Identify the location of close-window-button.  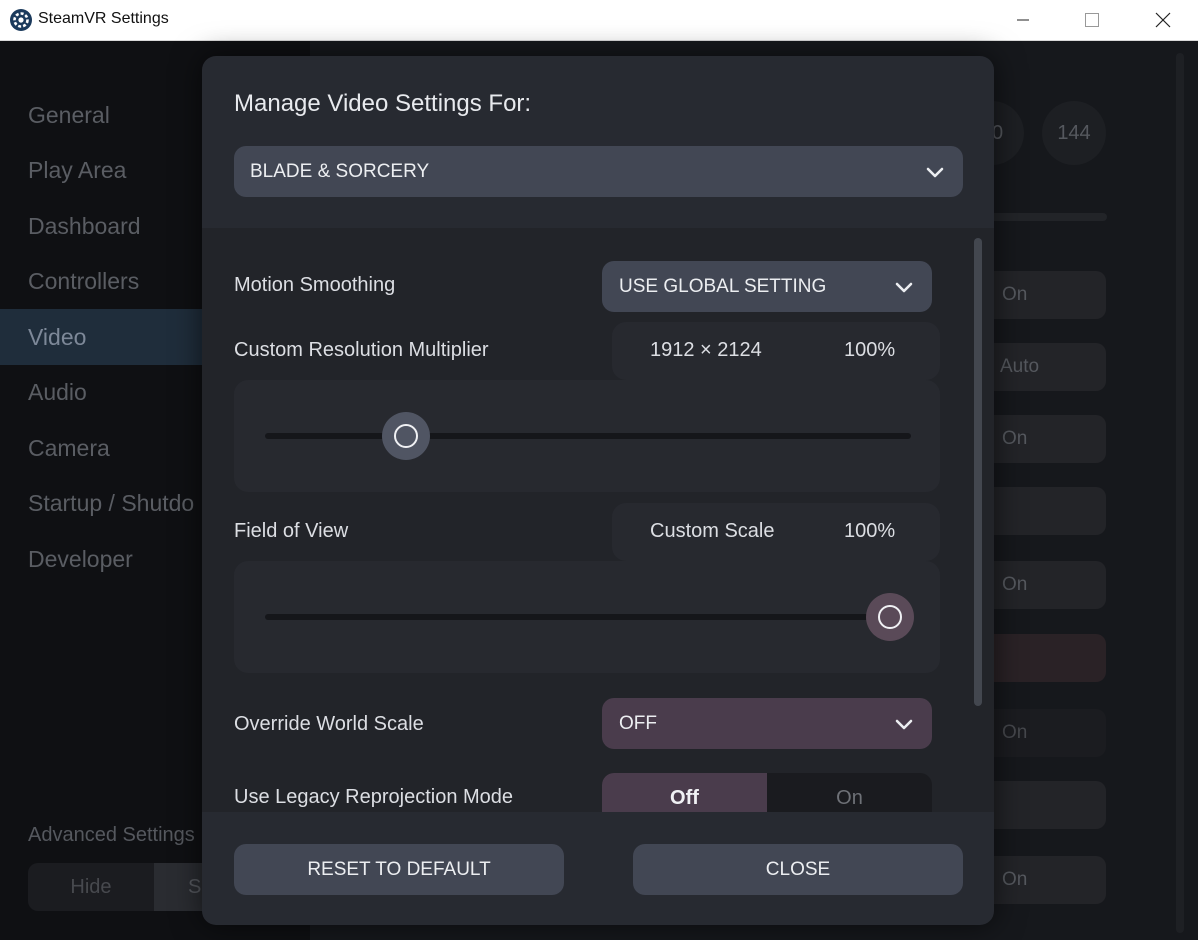
(1163, 20).